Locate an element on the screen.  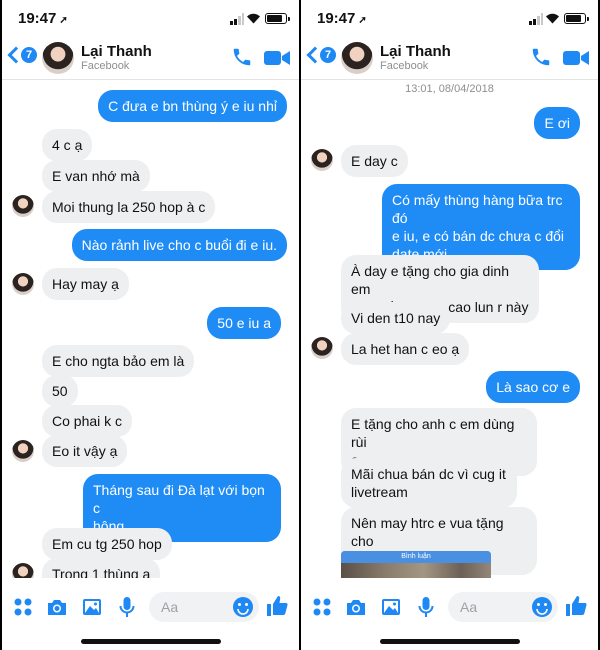
message-bubble-incoming: 50 is located at coordinates (60, 391).